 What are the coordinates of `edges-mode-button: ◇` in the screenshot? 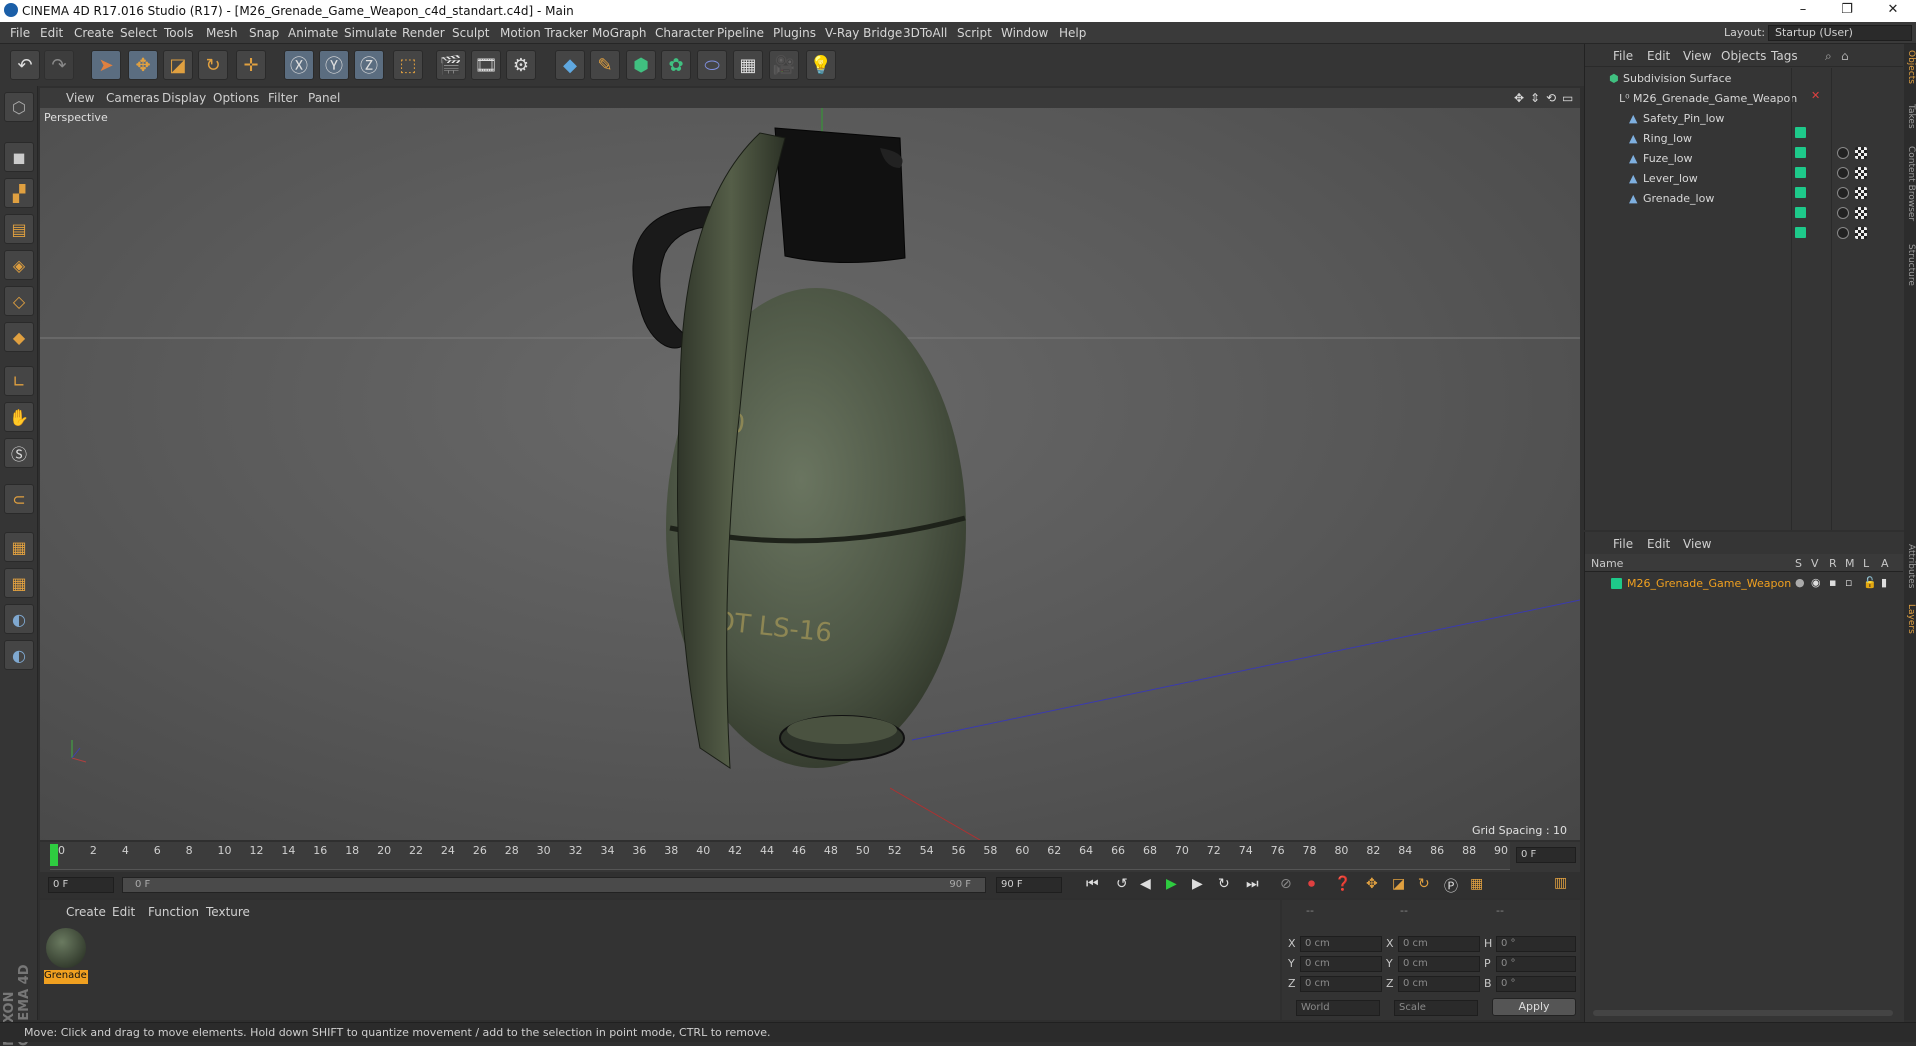 It's located at (19, 301).